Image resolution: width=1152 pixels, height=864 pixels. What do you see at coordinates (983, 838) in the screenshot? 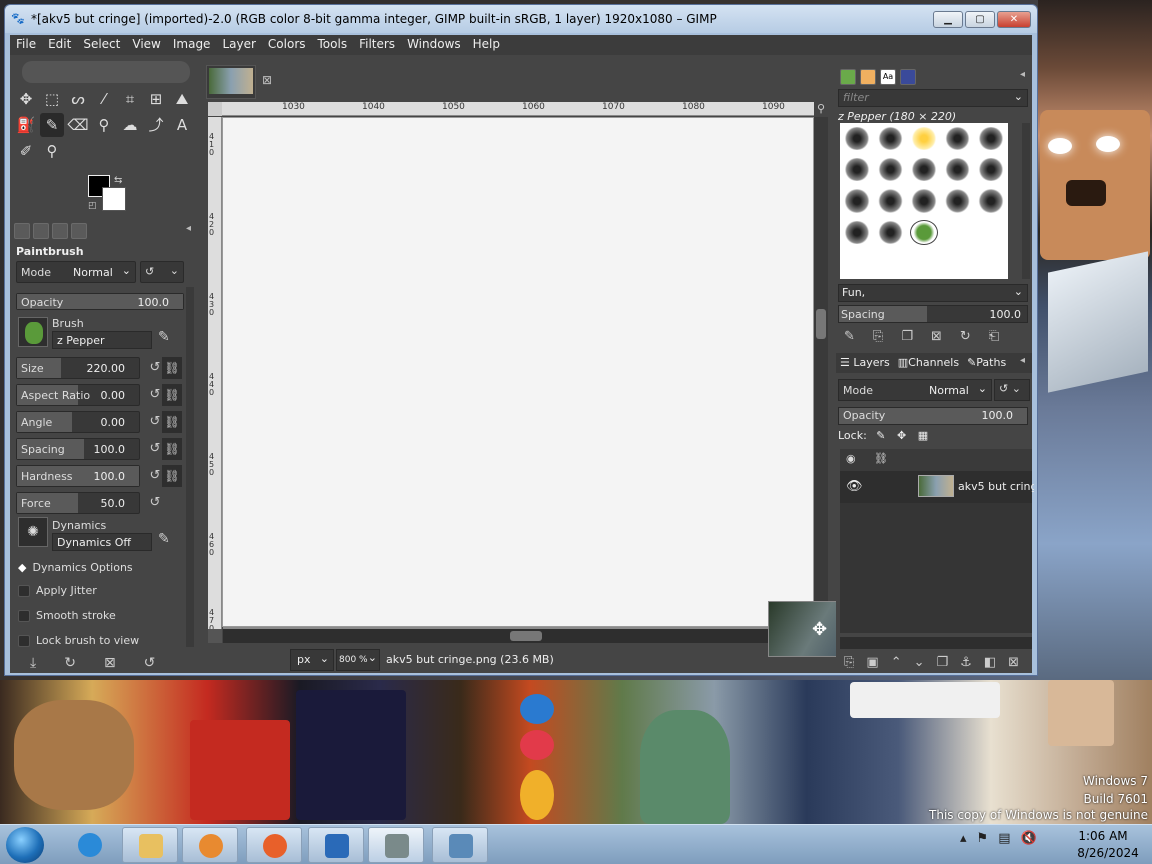
I see `action-center-flag-icon: ⚑` at bounding box center [983, 838].